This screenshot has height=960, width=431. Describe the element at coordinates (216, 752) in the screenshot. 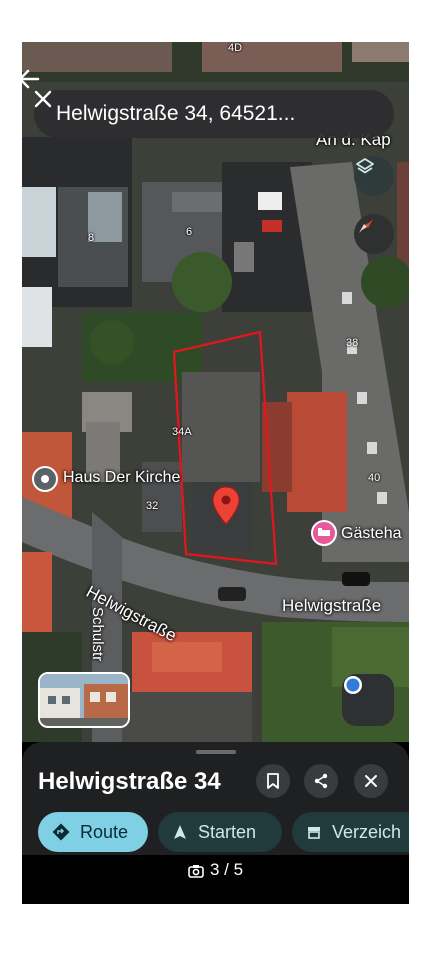

I see `drag-handle` at that location.